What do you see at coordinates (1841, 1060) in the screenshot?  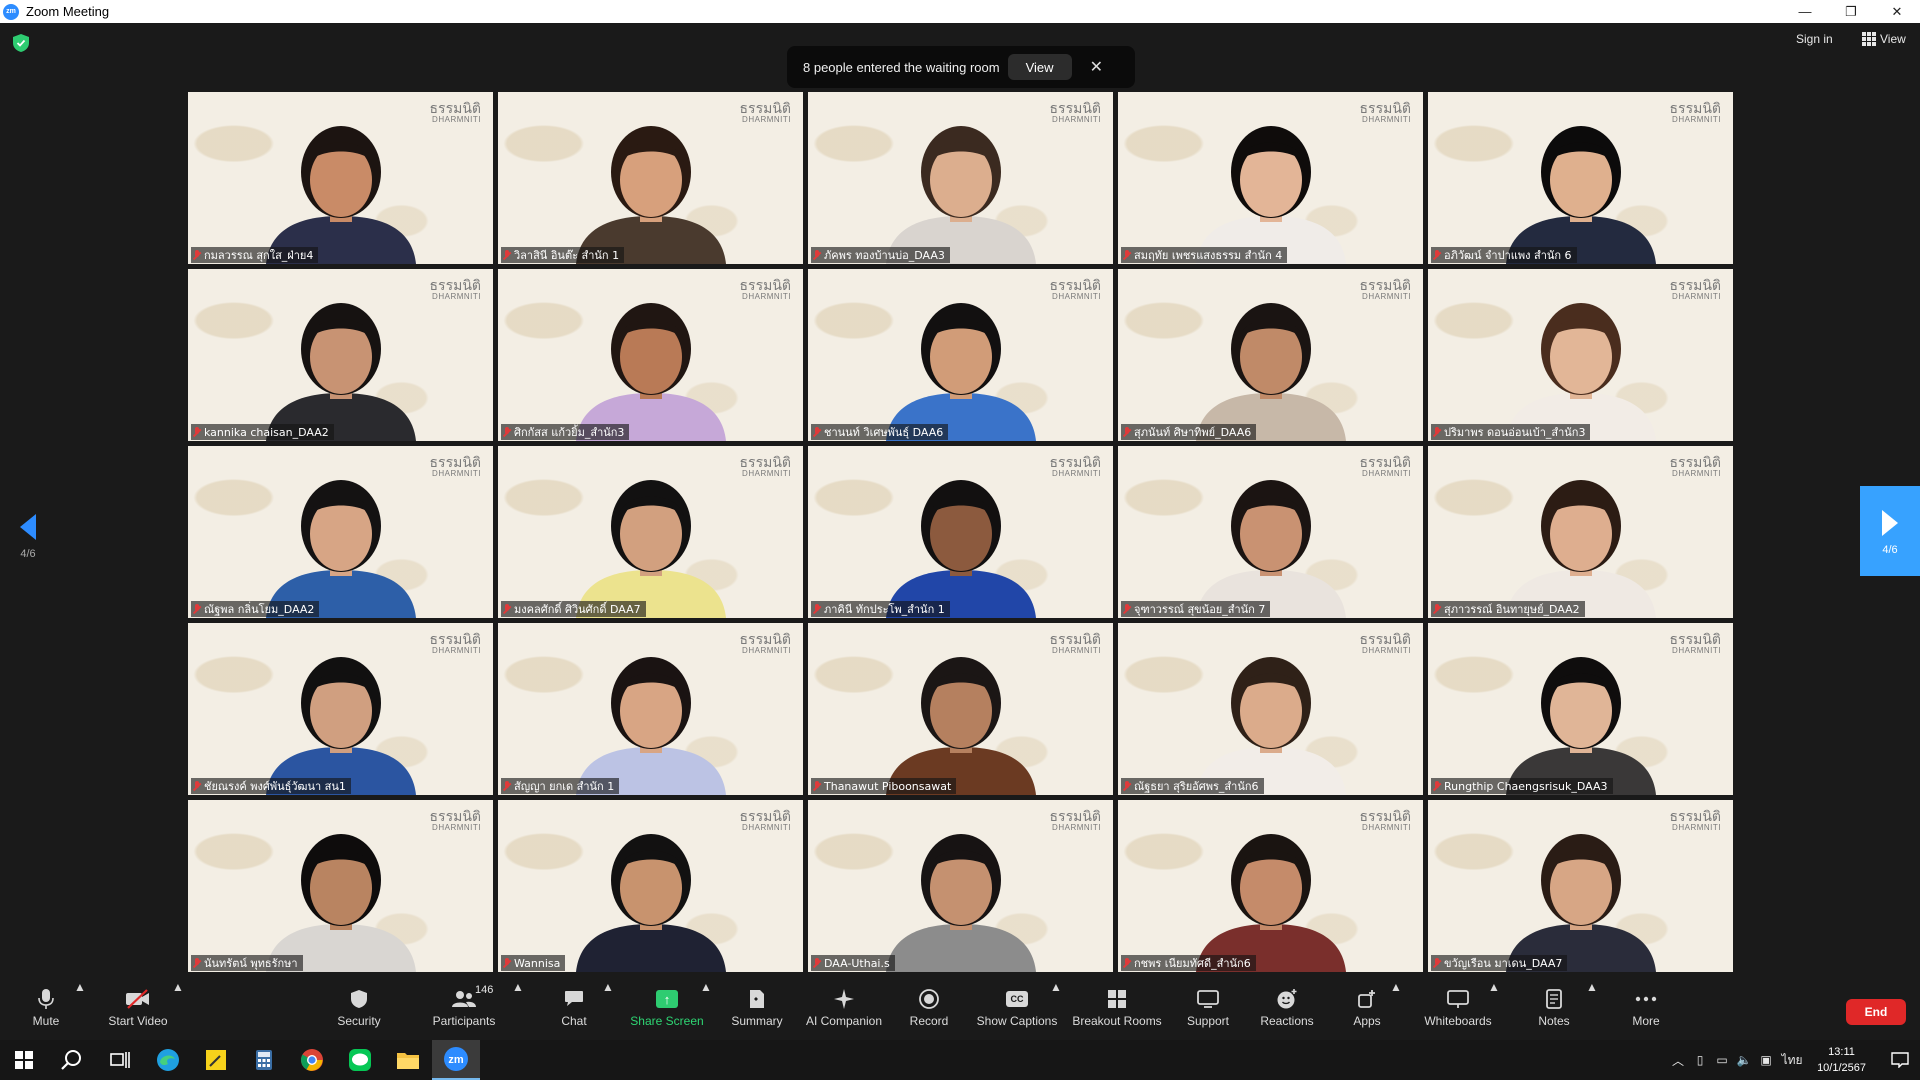 I see `taskbar-clock: 13:11 10/1/2567` at bounding box center [1841, 1060].